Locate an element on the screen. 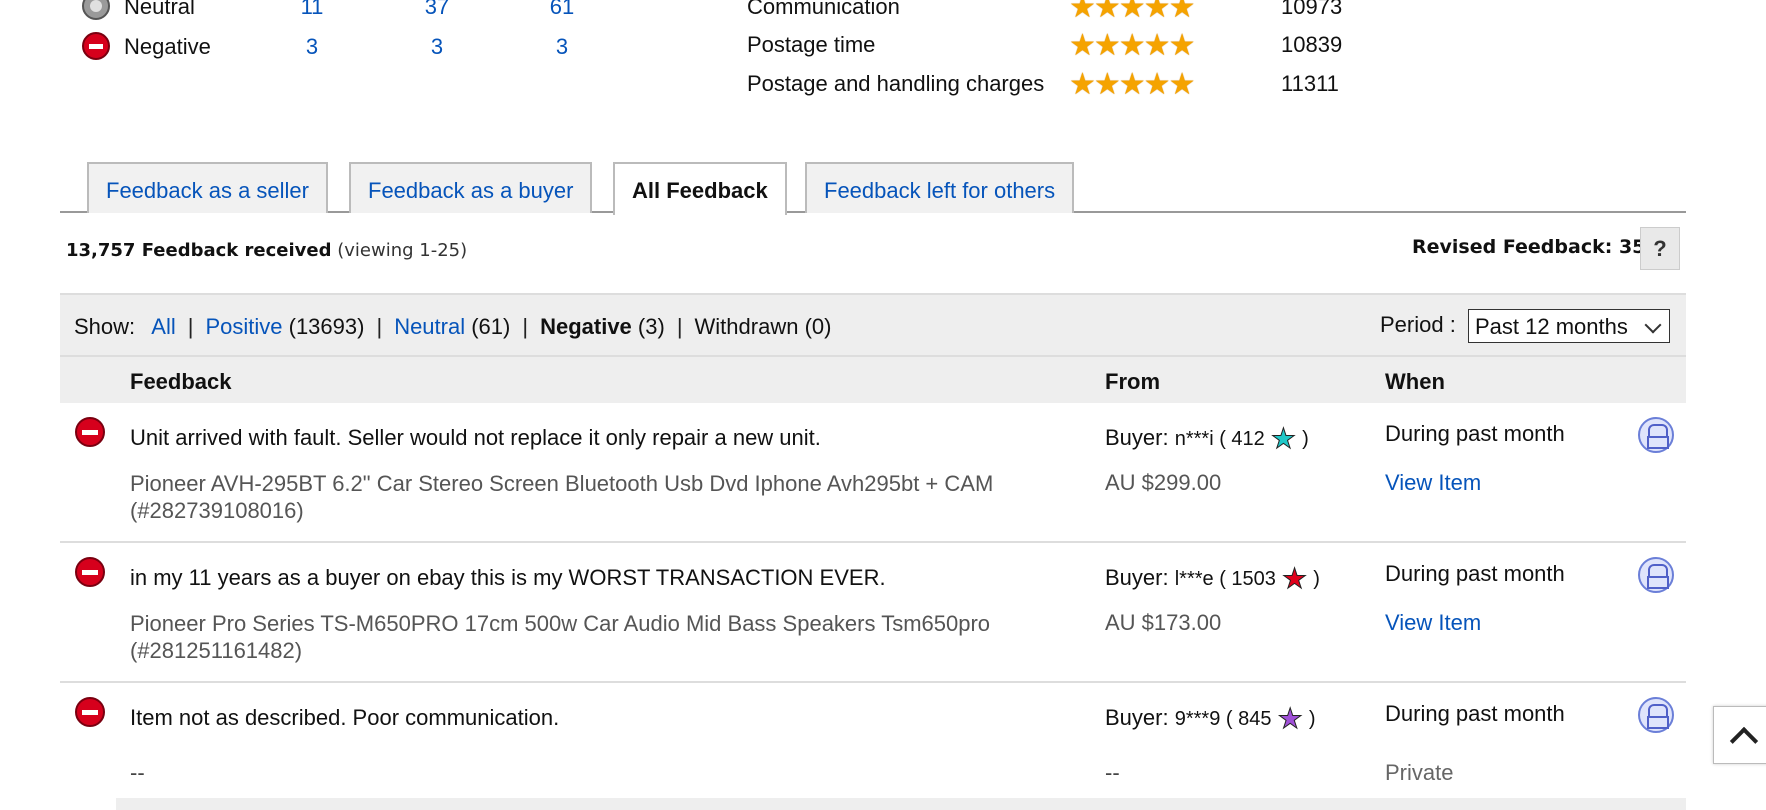 The height and width of the screenshot is (810, 1766). item-price: AU $173.00 is located at coordinates (1163, 622).